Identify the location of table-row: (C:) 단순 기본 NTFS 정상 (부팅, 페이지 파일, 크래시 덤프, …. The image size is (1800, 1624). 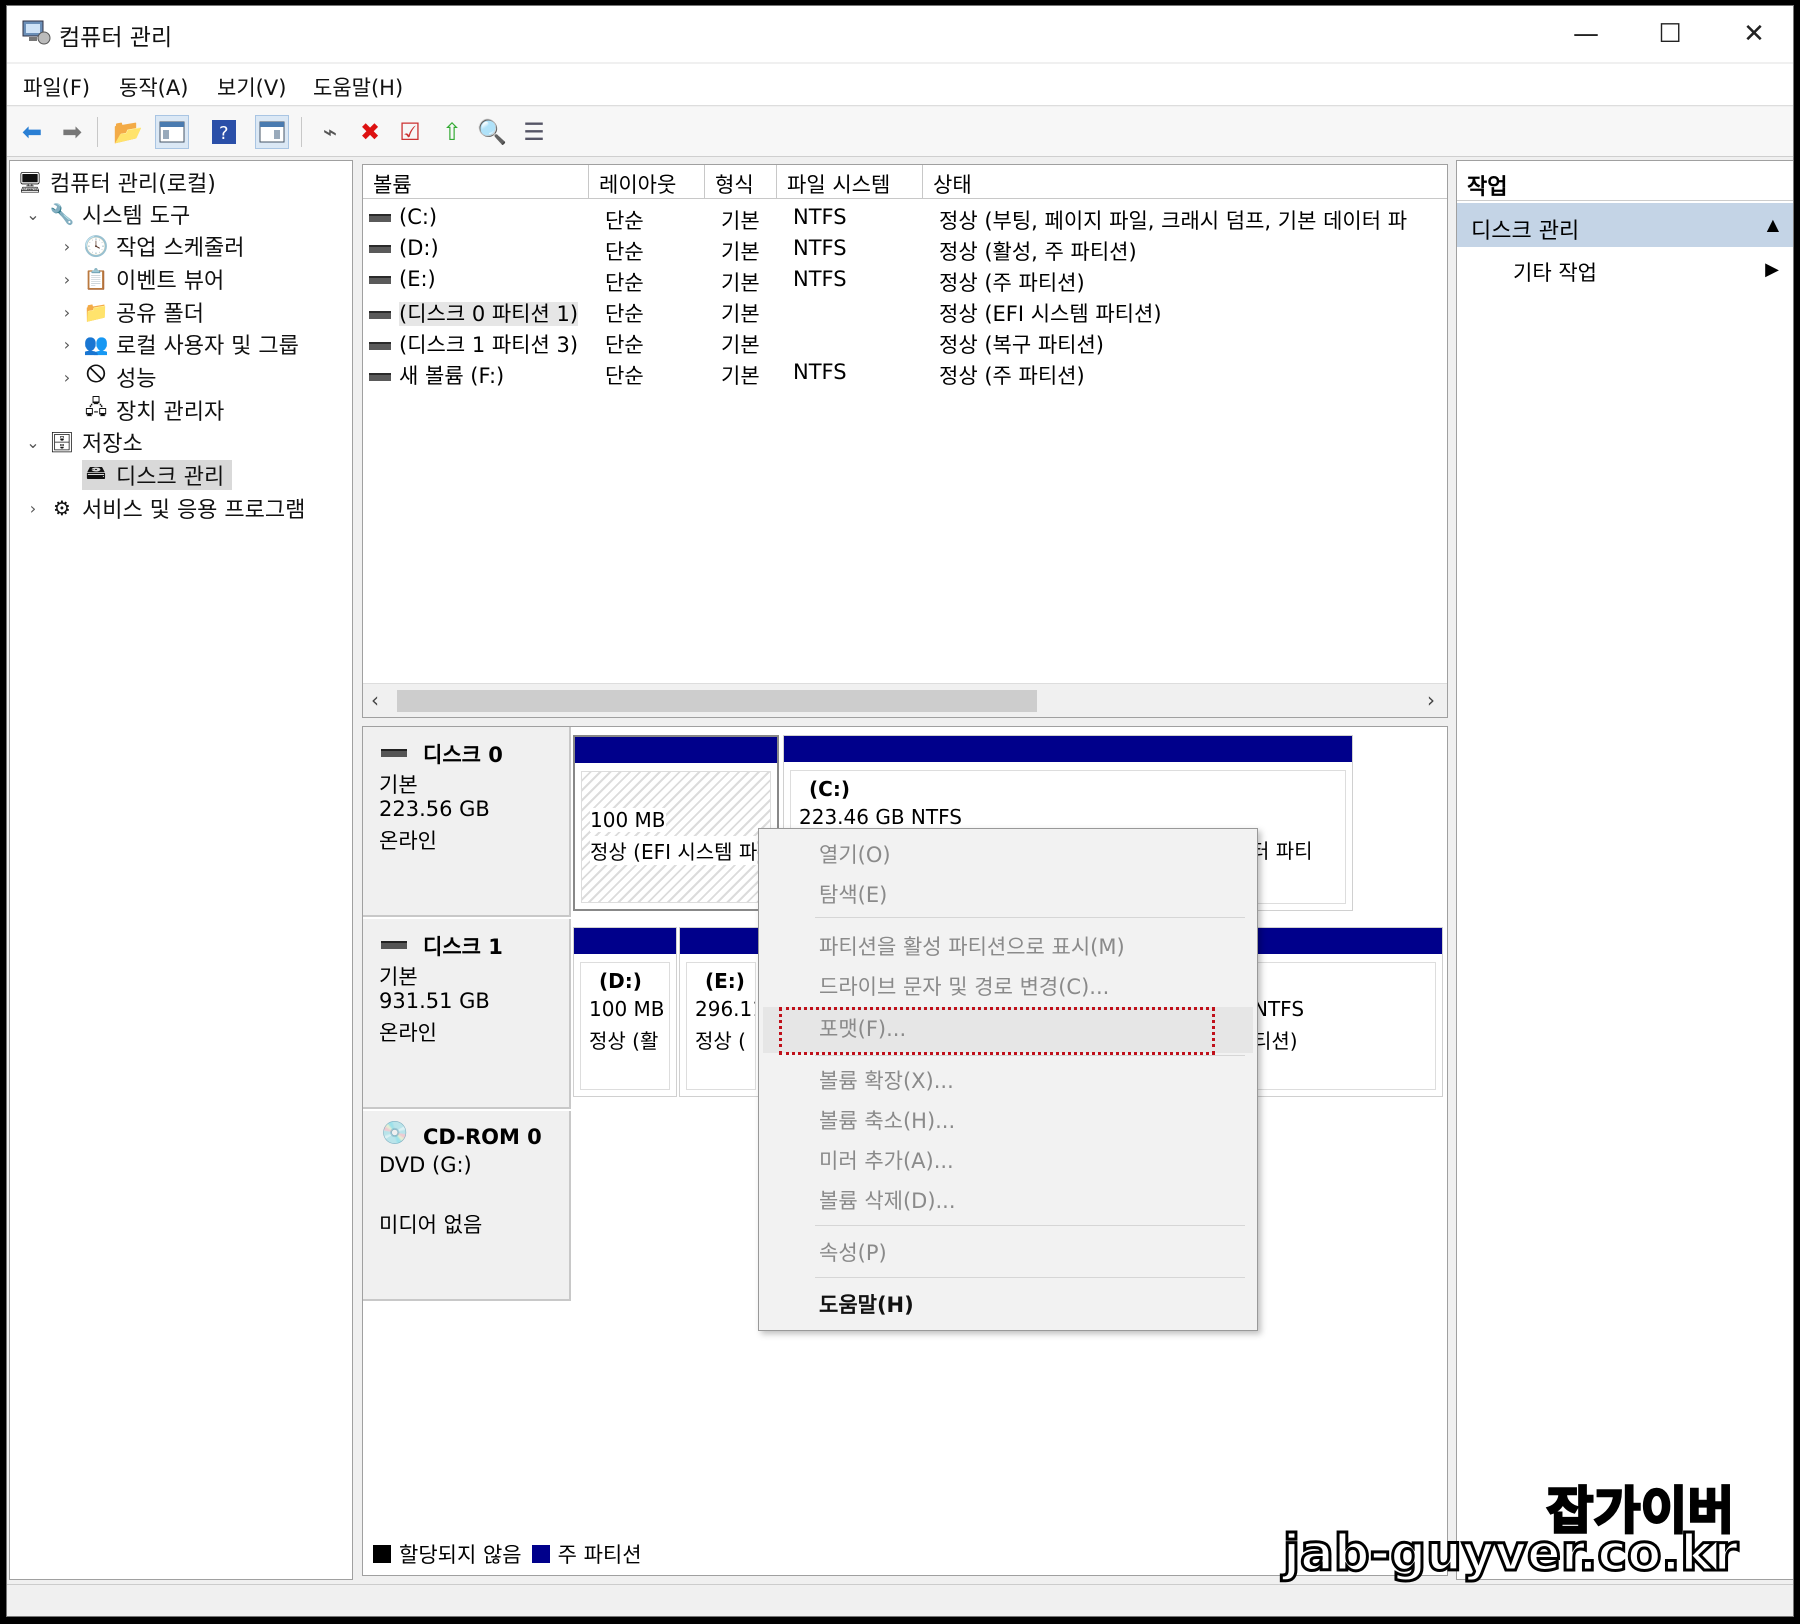
(905, 218).